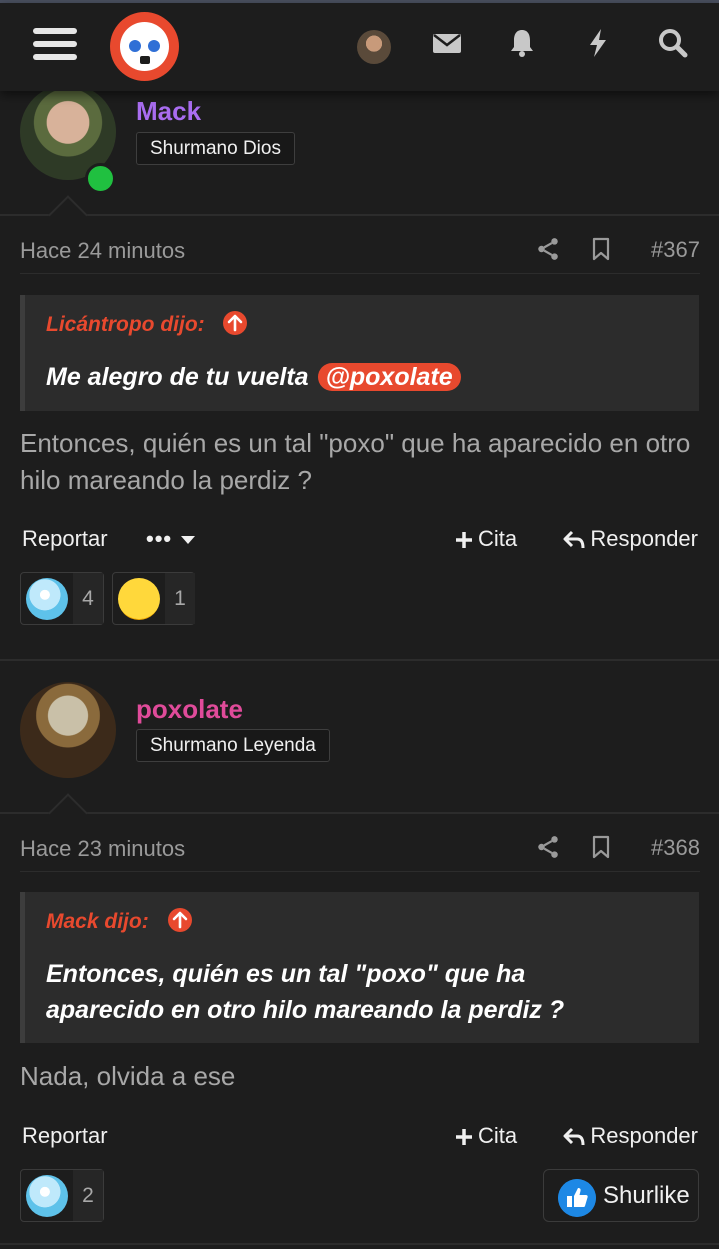  I want to click on post-number: #367, so click(675, 250).